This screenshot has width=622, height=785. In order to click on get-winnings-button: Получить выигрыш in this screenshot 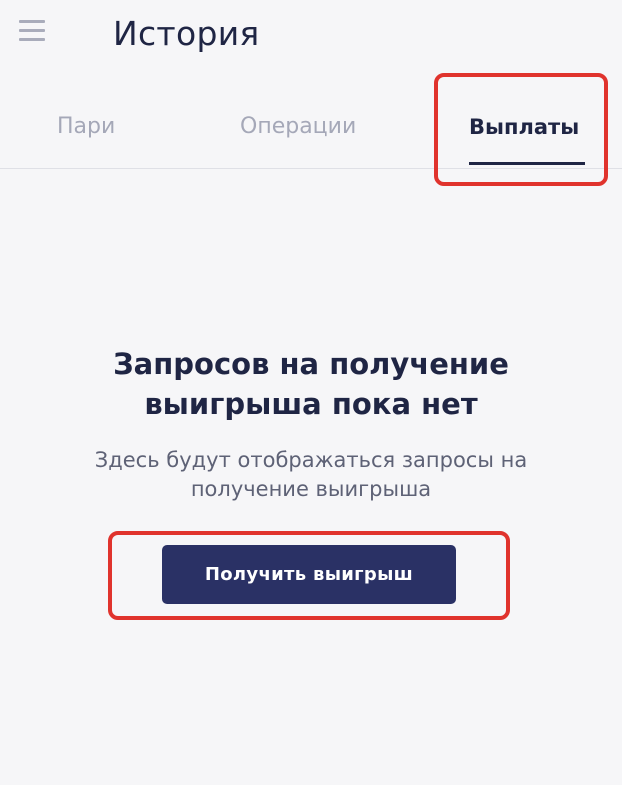, I will do `click(309, 574)`.